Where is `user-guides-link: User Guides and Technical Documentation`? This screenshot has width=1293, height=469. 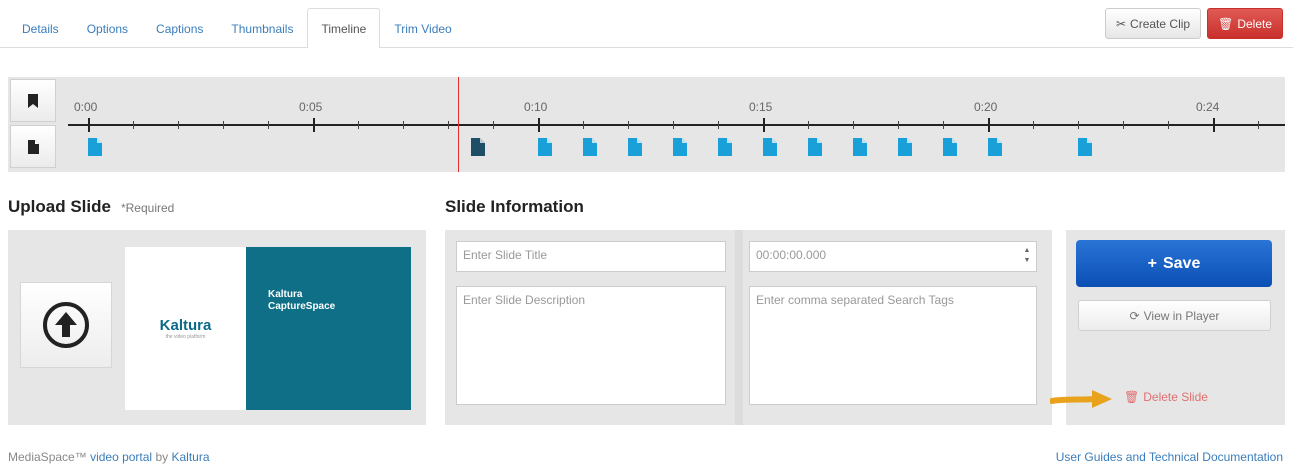
user-guides-link: User Guides and Technical Documentation is located at coordinates (1169, 457).